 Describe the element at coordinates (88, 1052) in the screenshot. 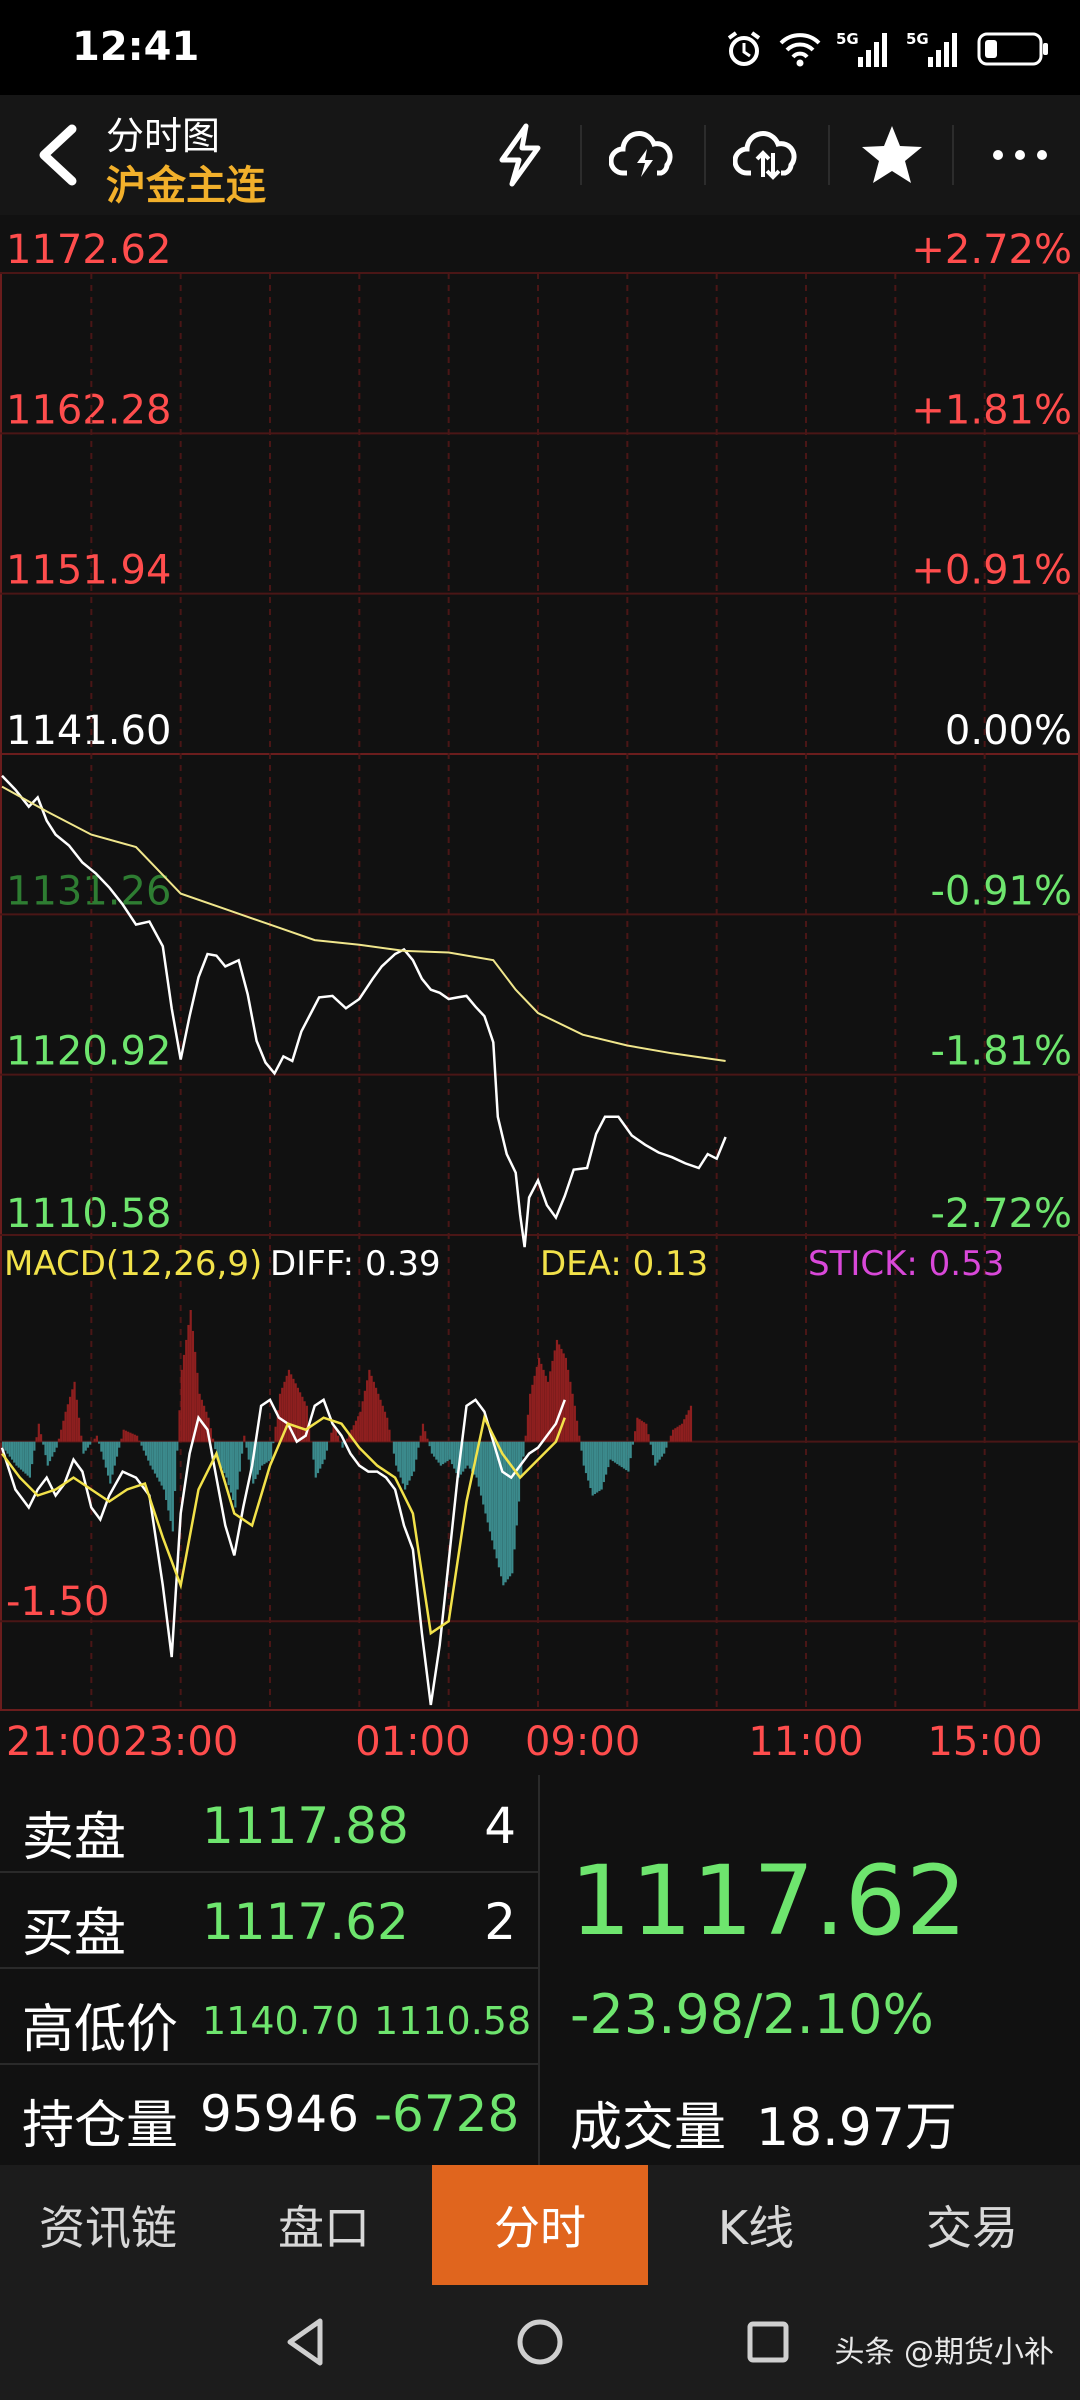

I see `price-axis-label: 1120.92` at that location.